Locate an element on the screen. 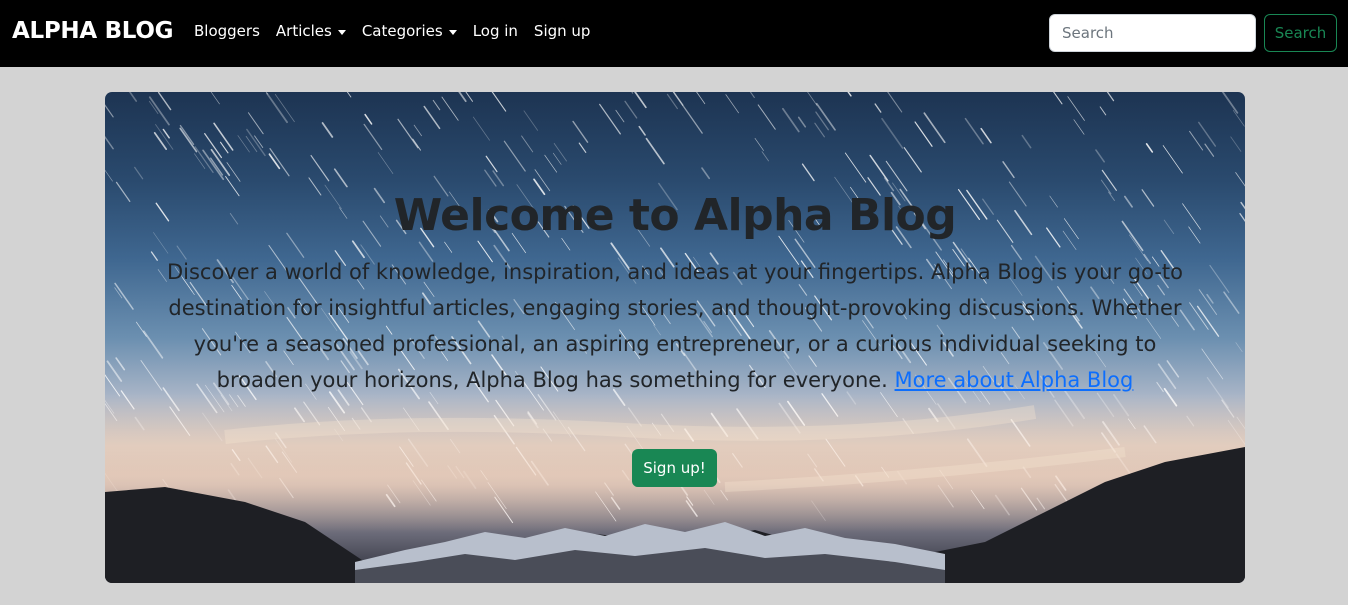  nav-link-label: Bloggers is located at coordinates (227, 31).